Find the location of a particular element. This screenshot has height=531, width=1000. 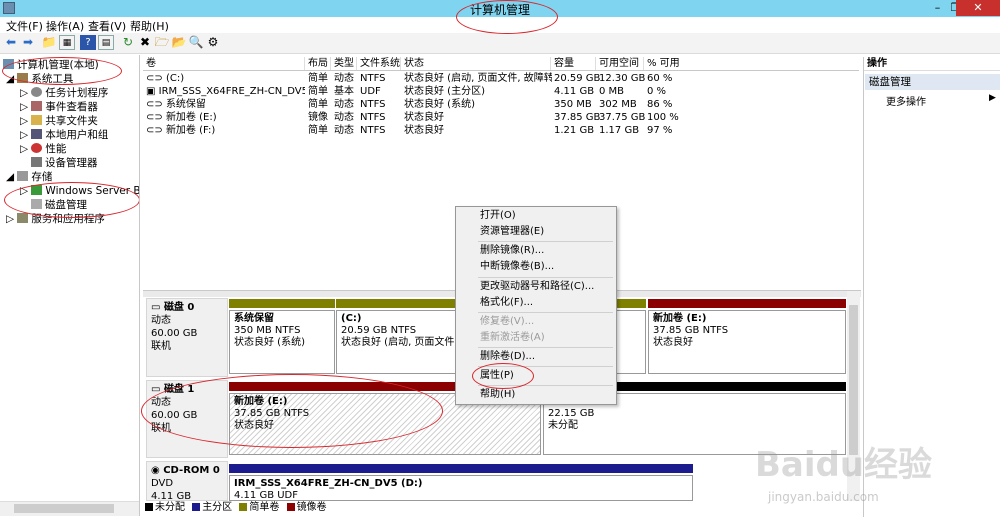

up-icon: 📁 is located at coordinates (49, 42).